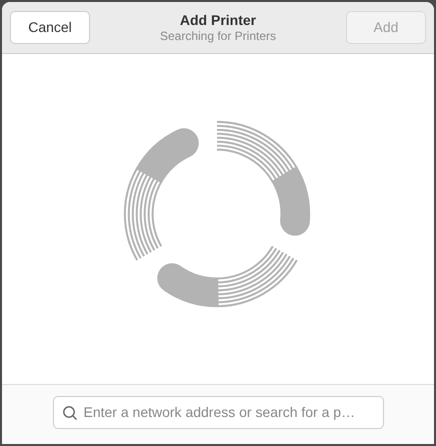 The image size is (436, 446). What do you see at coordinates (50, 27) in the screenshot?
I see `cancel-button: Cancel` at bounding box center [50, 27].